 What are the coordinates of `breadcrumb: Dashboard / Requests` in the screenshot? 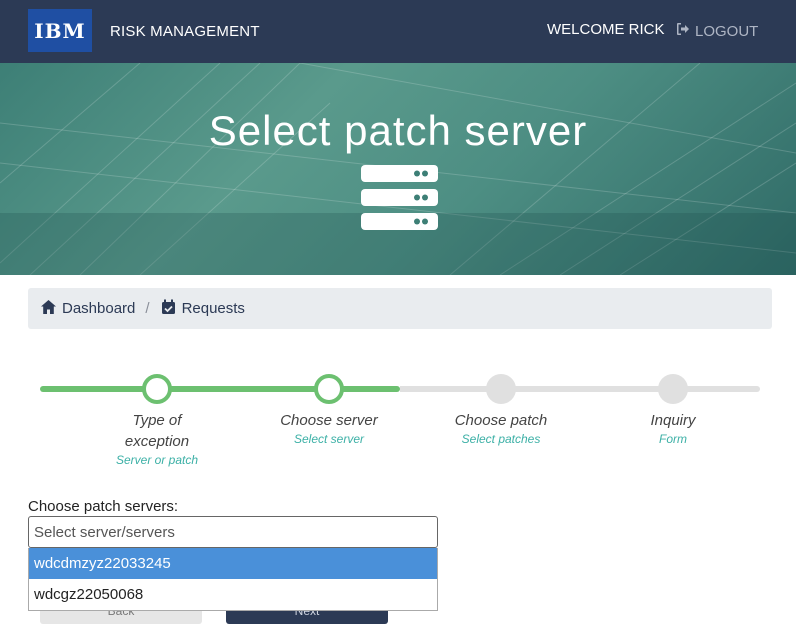 It's located at (400, 308).